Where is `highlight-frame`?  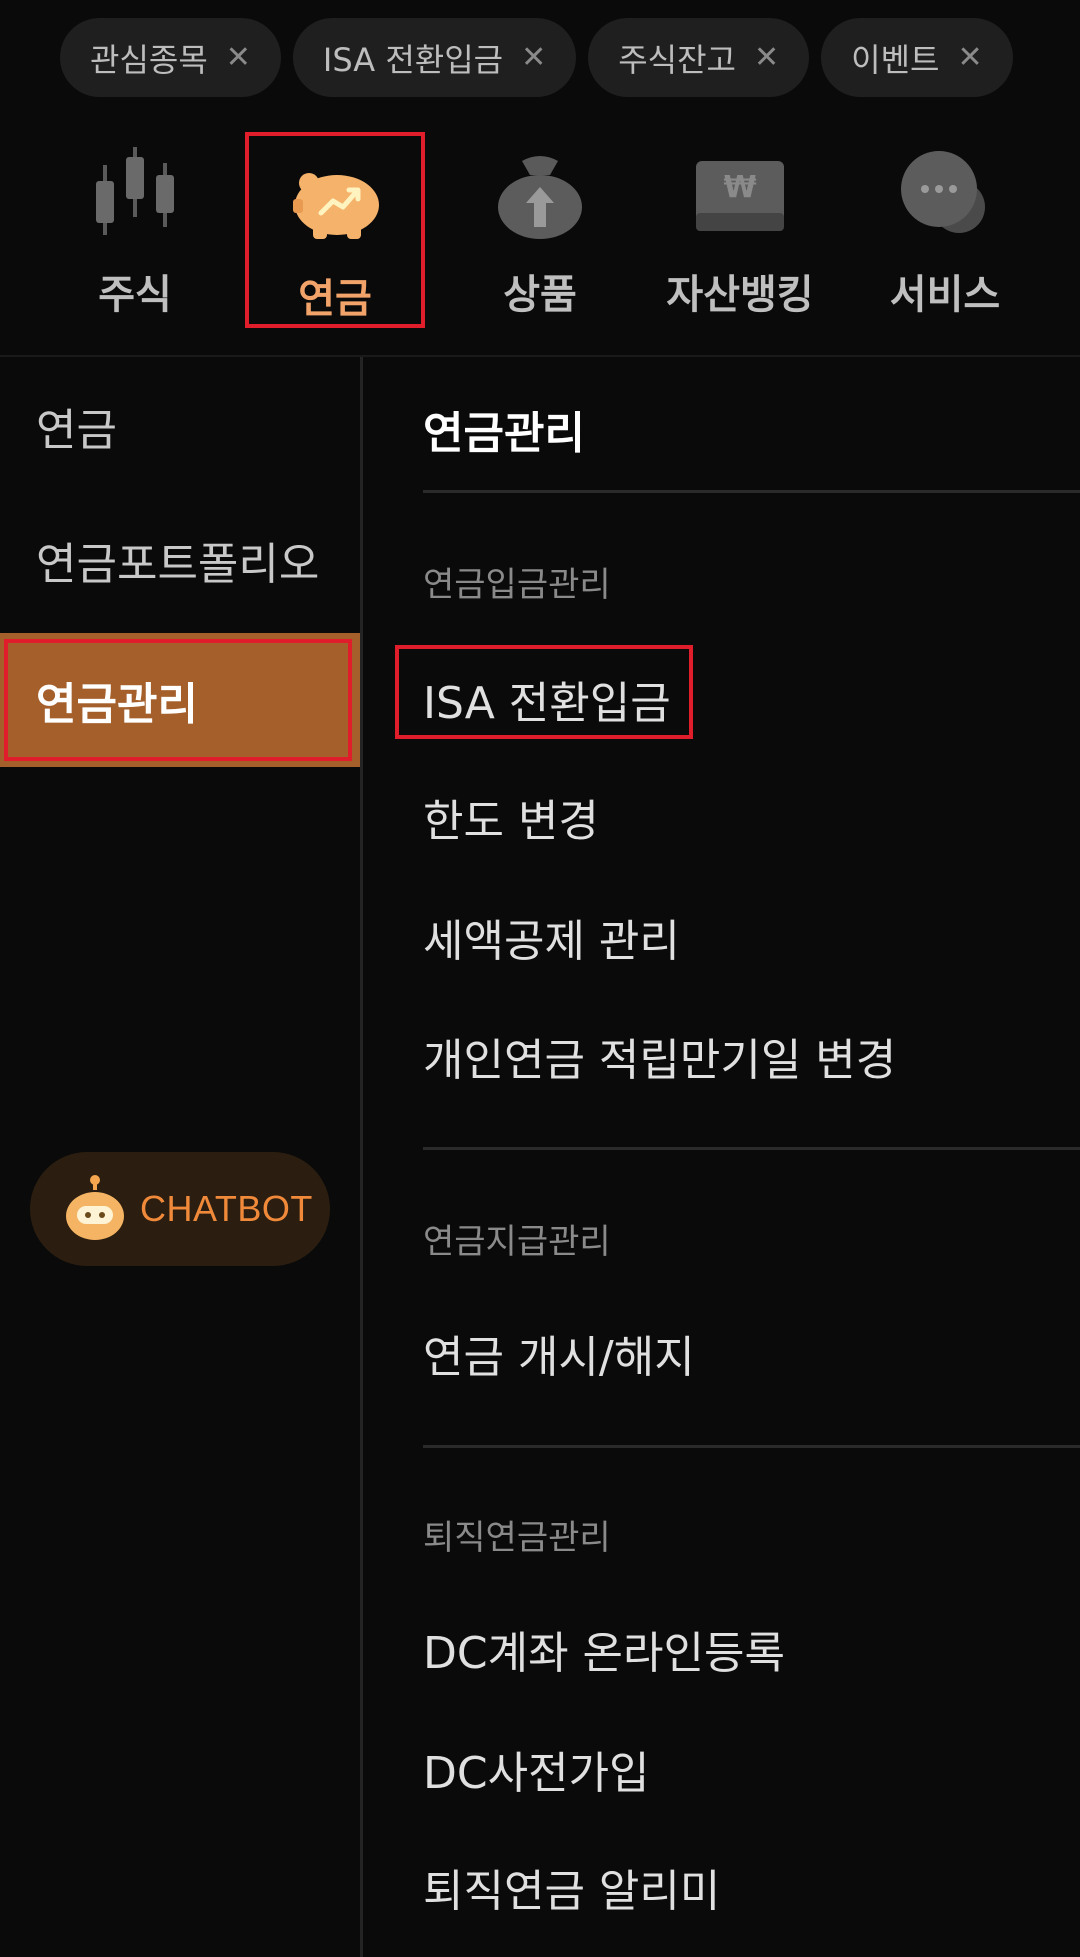
highlight-frame is located at coordinates (178, 700).